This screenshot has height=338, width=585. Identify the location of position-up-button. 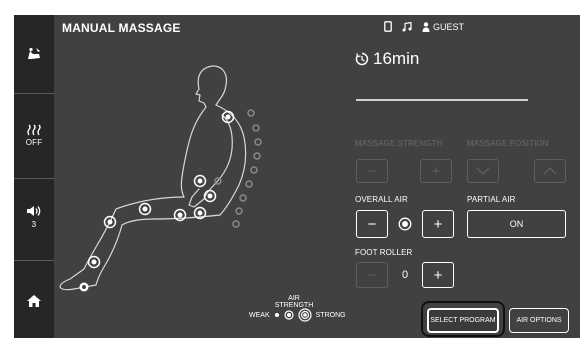
(550, 171).